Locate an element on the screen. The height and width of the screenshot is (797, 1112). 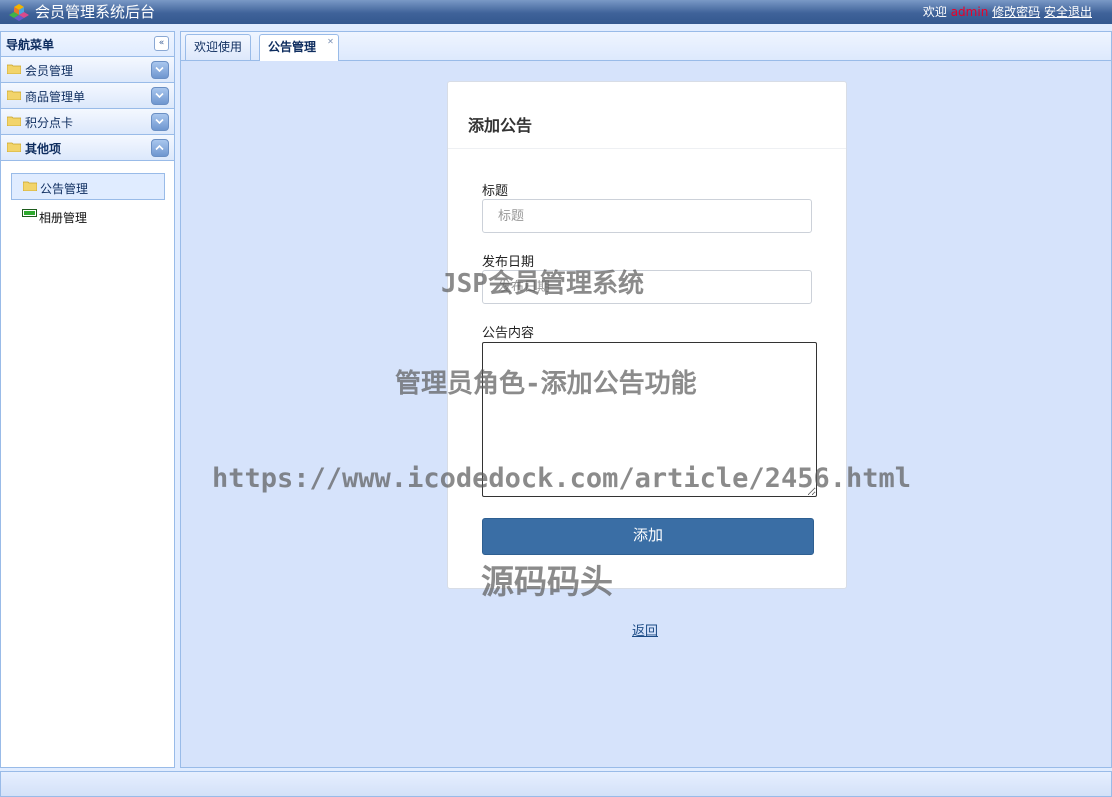
content-label: 公告内容 is located at coordinates (508, 333).